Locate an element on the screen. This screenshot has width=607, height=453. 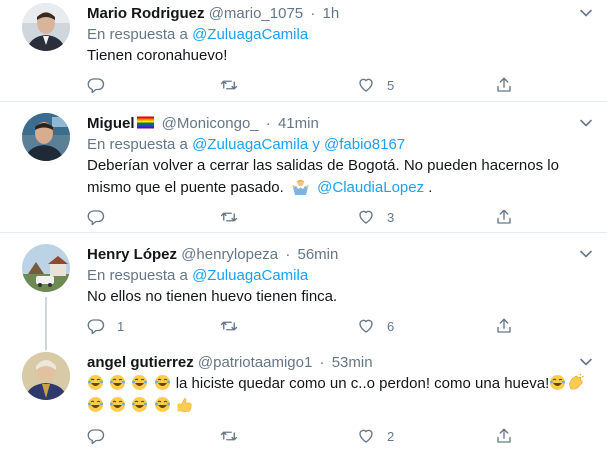
action-bar: 3 is located at coordinates (302, 217).